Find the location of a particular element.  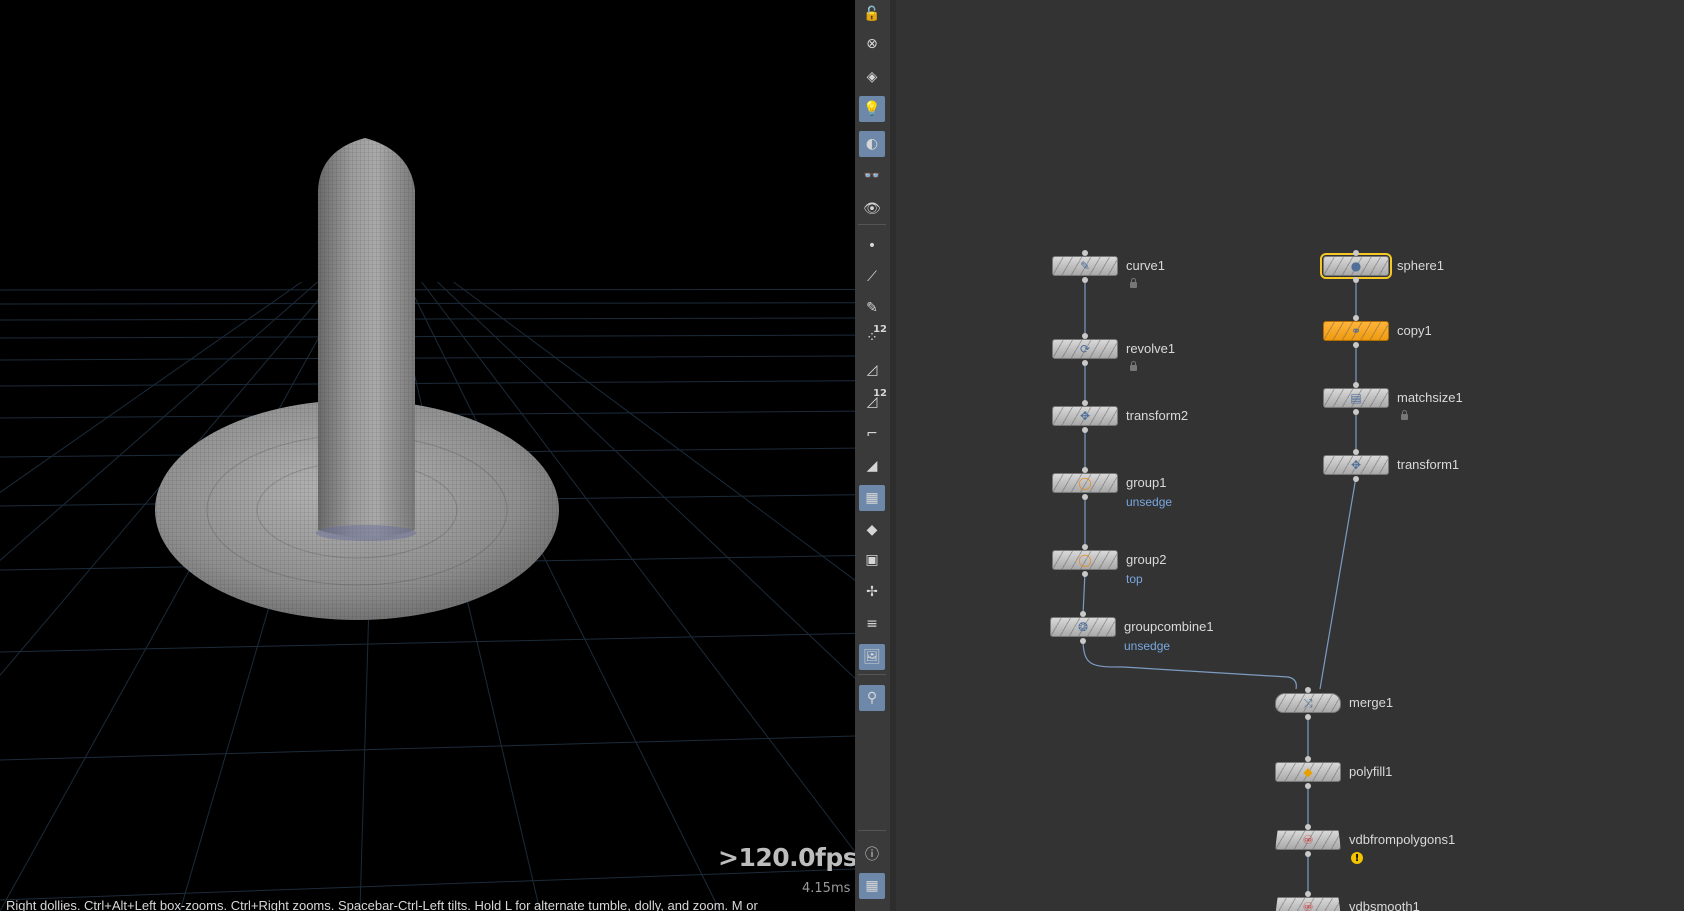

pen-icon: ✎ is located at coordinates (872, 308).